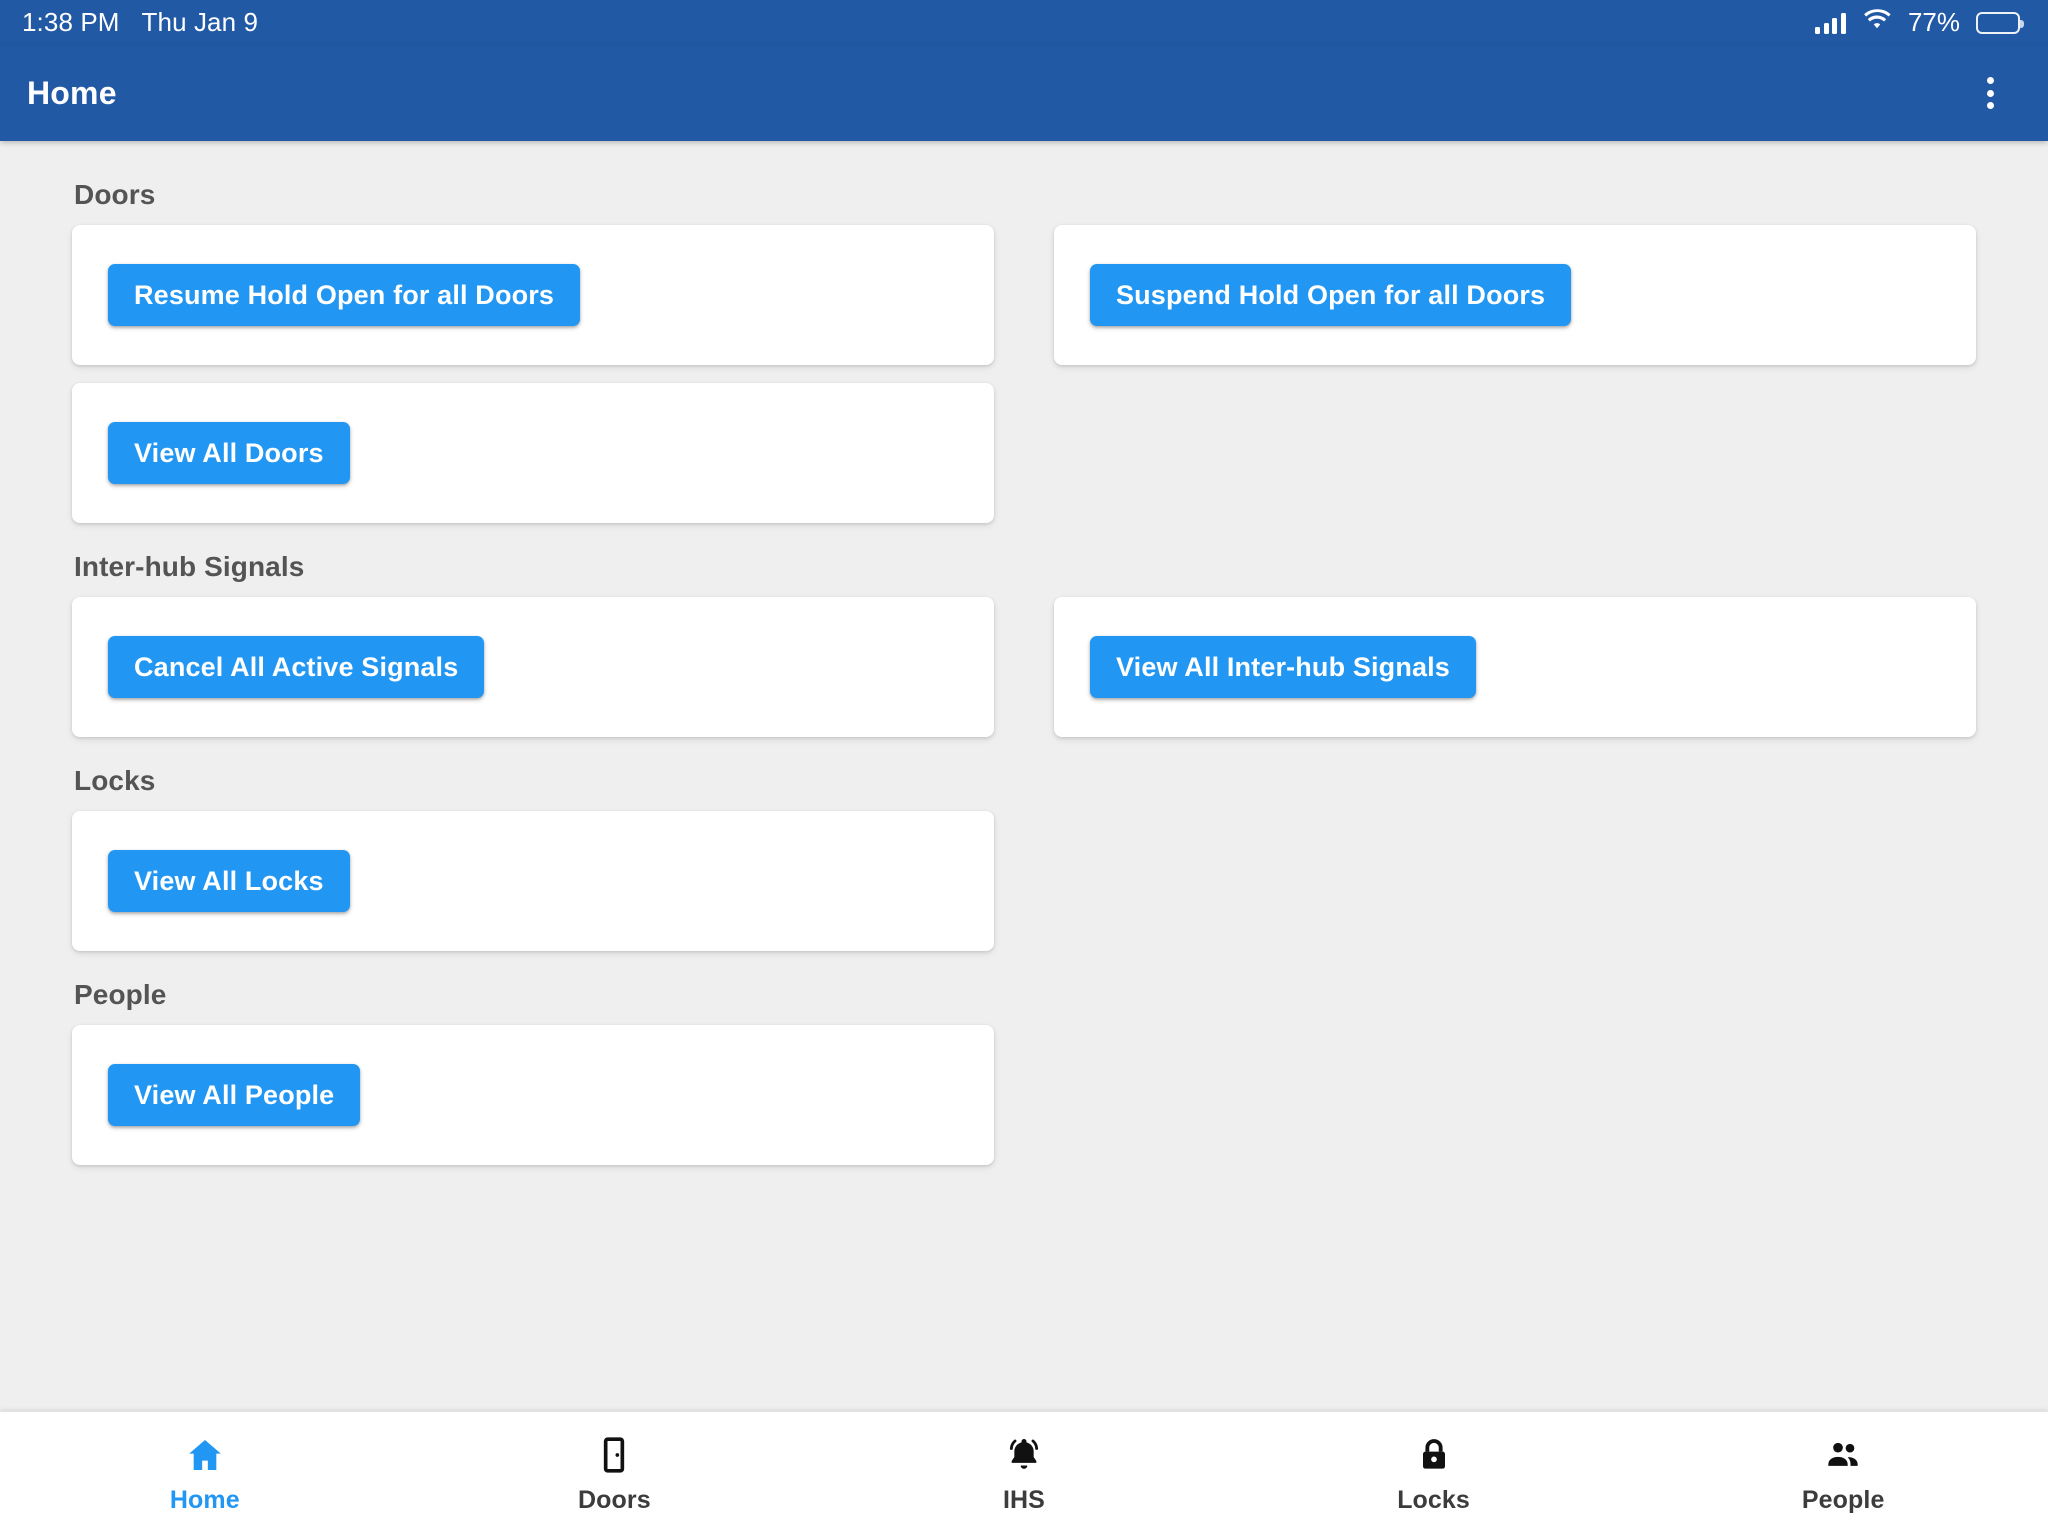  I want to click on cellular-signal-icon, so click(1830, 23).